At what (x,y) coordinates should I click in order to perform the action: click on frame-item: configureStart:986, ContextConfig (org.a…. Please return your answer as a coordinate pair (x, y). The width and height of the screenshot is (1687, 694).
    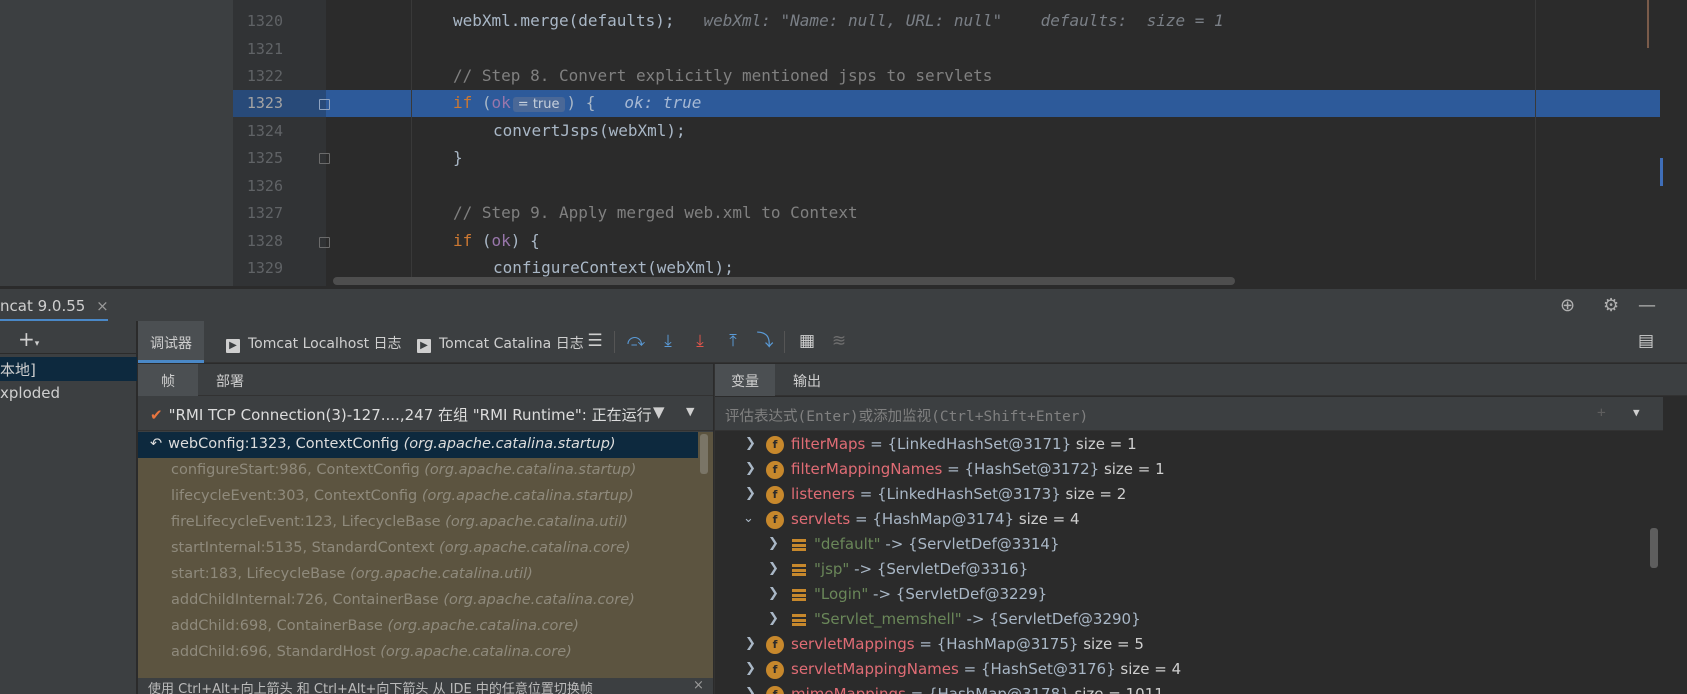
    Looking at the image, I should click on (418, 471).